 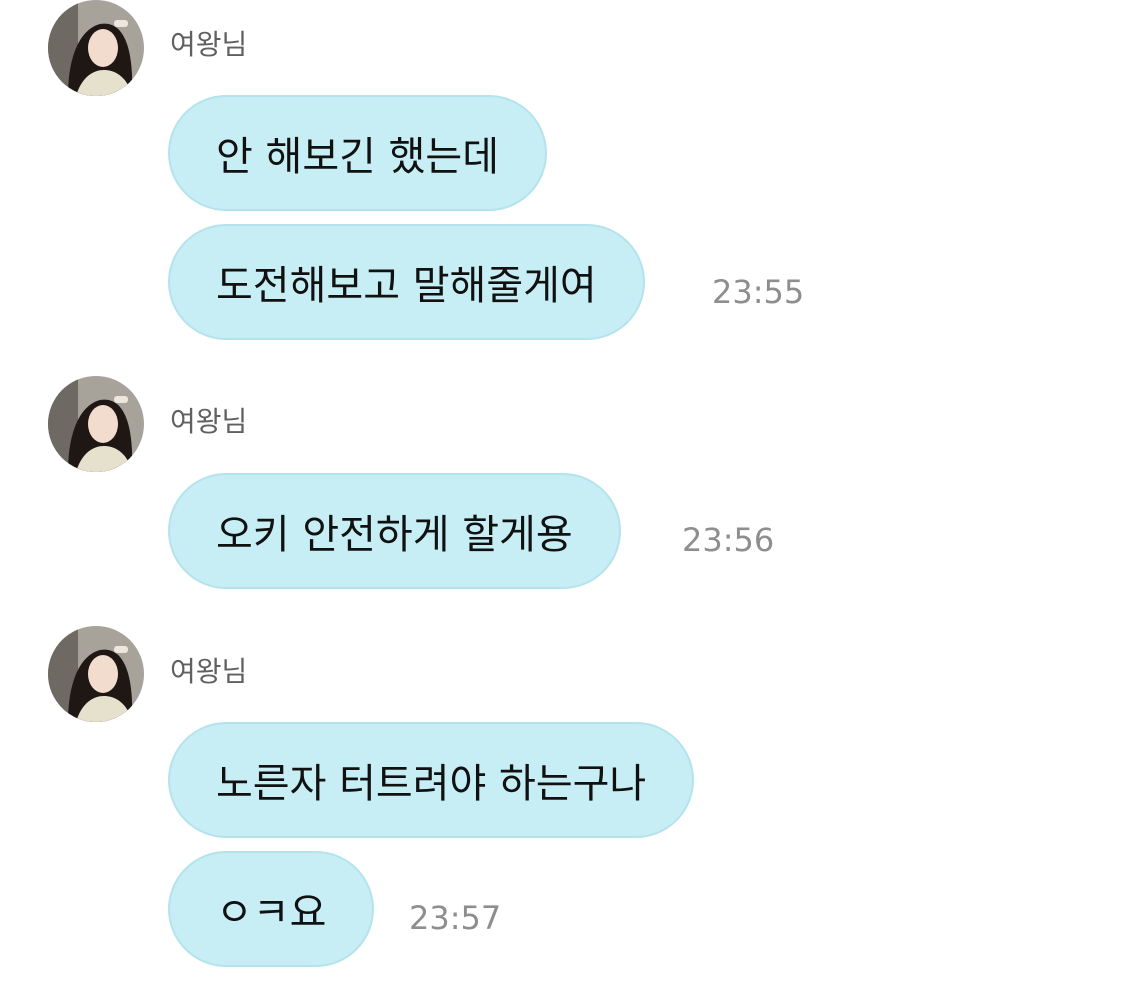 What do you see at coordinates (431, 784) in the screenshot?
I see `message-text: 노른자 터트려야 하는구나` at bounding box center [431, 784].